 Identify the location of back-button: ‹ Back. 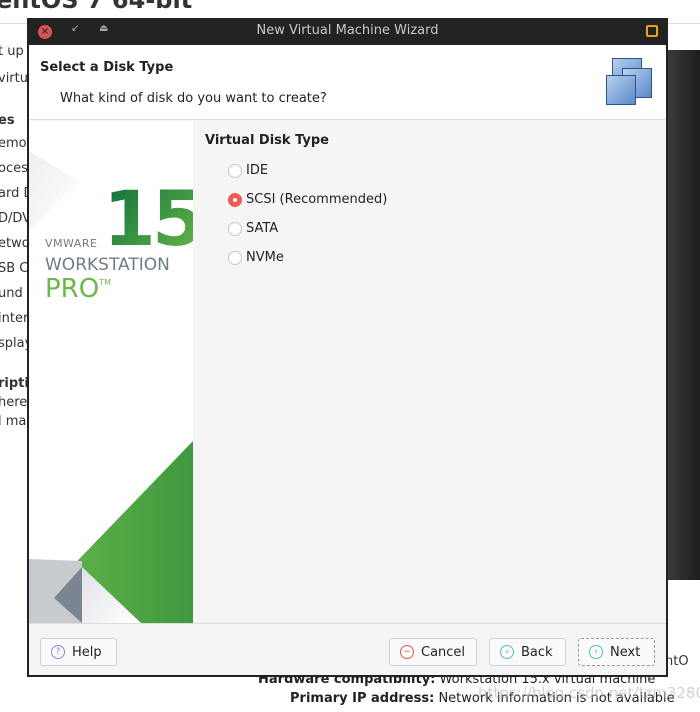
(527, 652).